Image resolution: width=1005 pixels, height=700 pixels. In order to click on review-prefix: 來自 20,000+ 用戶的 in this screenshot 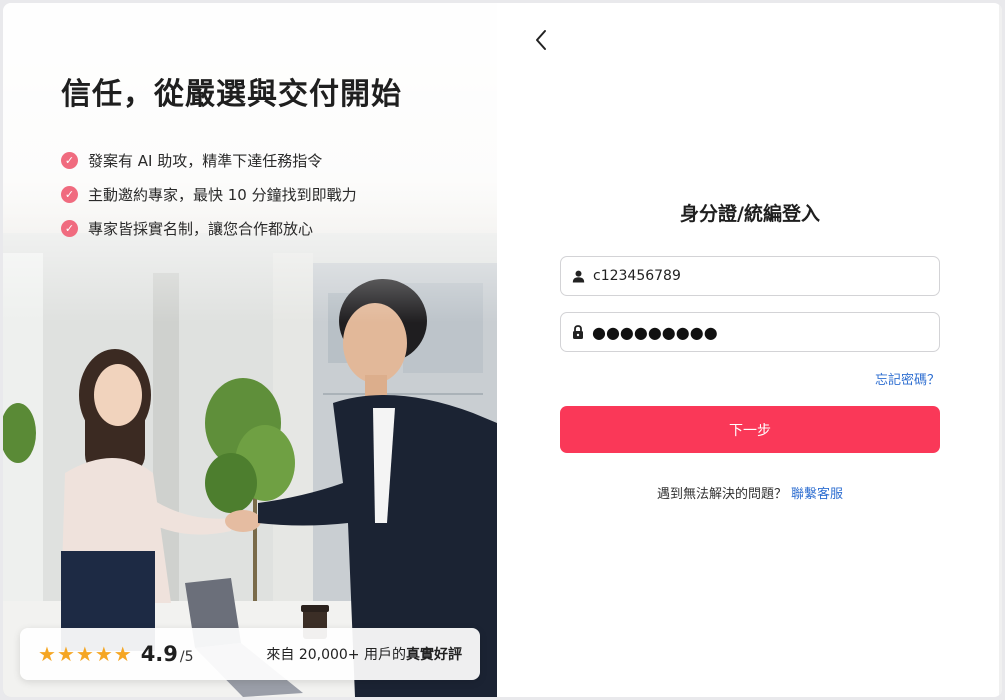, I will do `click(336, 655)`.